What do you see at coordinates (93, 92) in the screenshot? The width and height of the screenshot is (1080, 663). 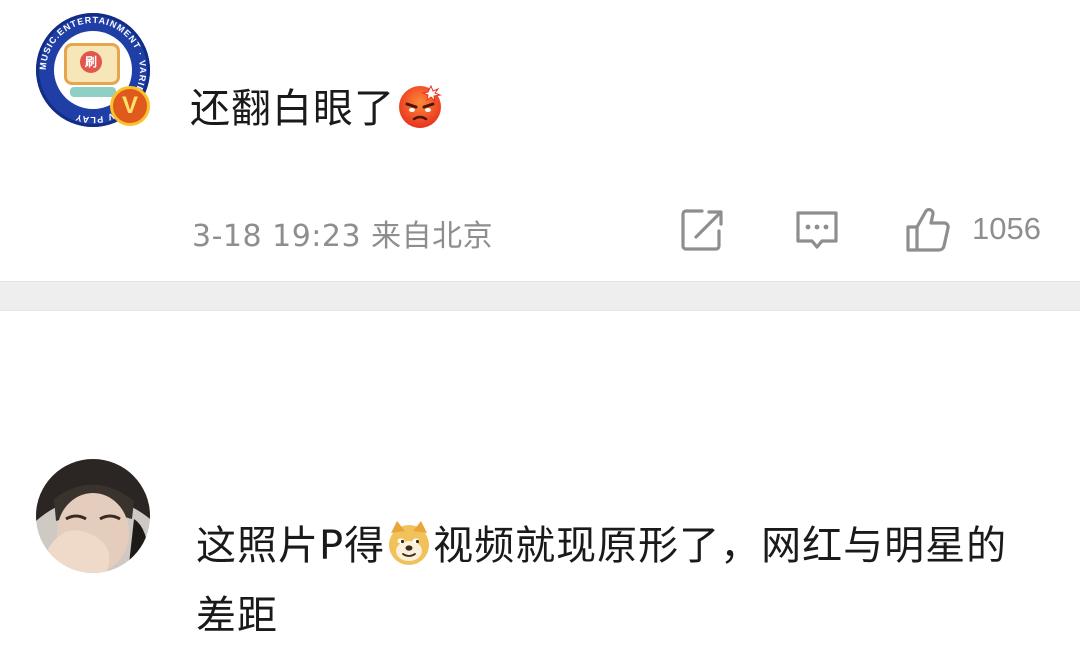 I see `tv-stand` at bounding box center [93, 92].